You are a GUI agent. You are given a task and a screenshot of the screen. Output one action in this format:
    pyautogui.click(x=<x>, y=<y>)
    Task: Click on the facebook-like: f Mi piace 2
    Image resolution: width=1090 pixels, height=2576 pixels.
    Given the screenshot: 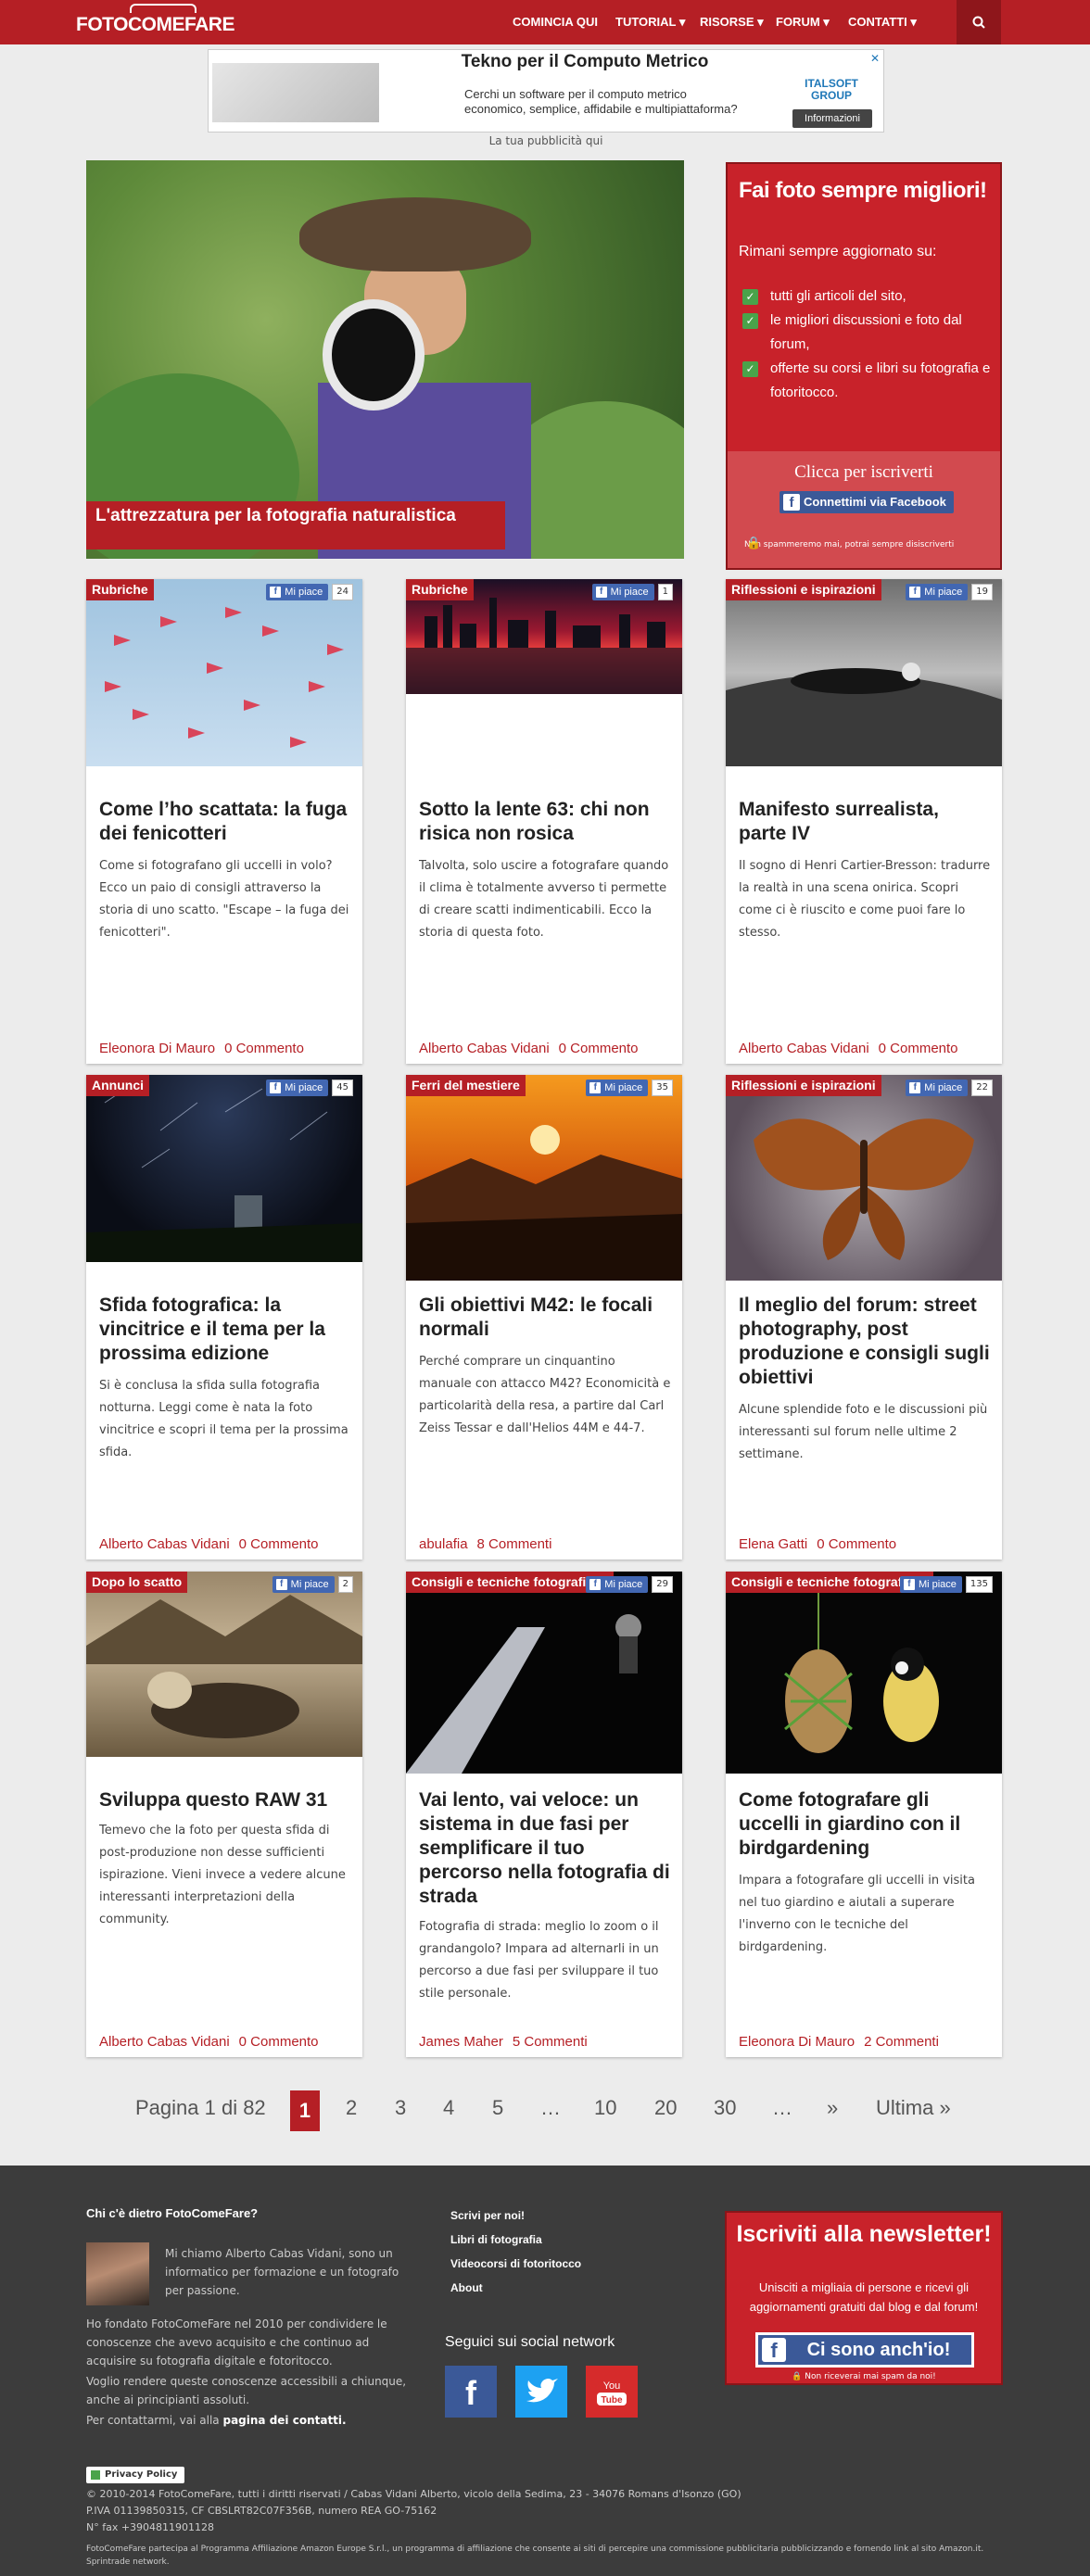 What is the action you would take?
    pyautogui.click(x=312, y=1585)
    